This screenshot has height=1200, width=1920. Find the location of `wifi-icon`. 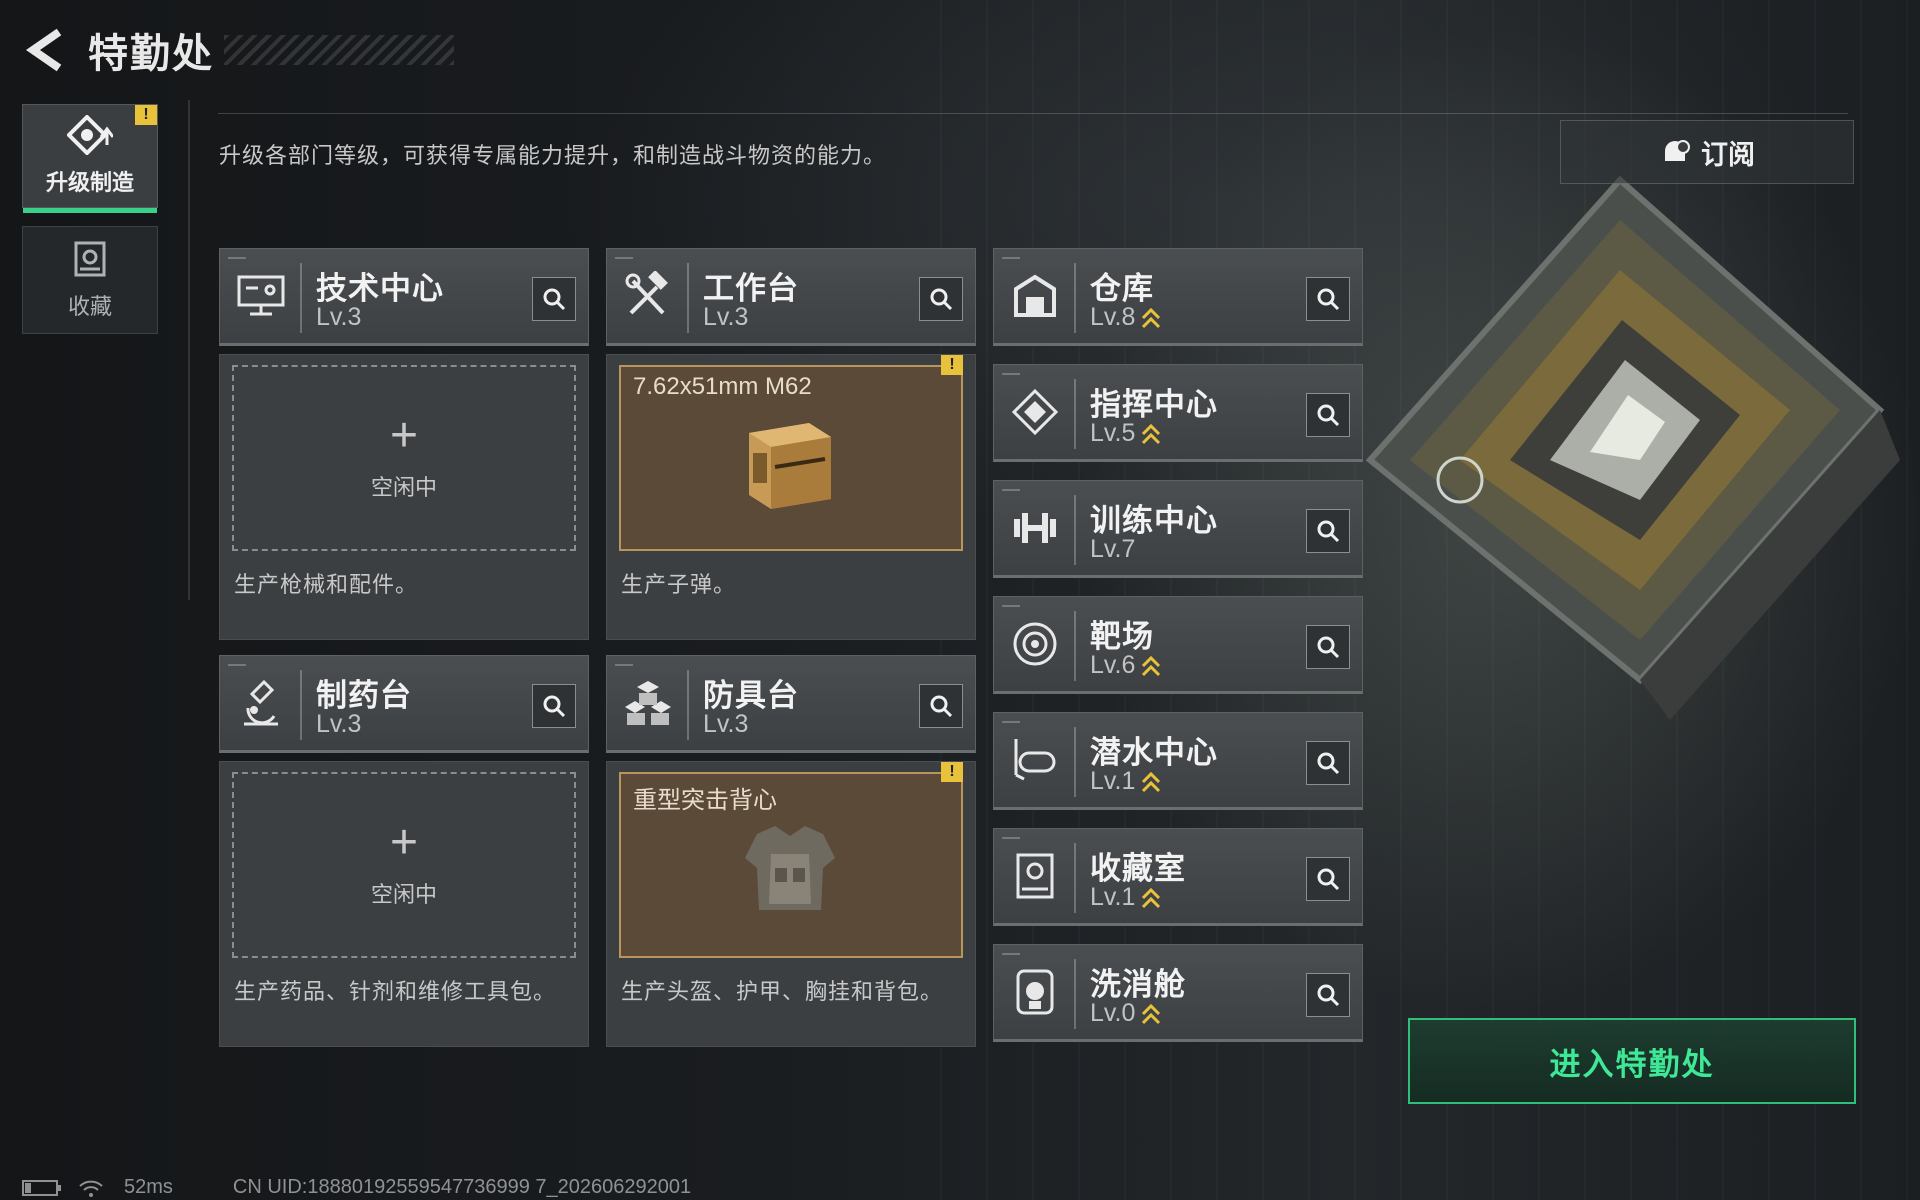

wifi-icon is located at coordinates (91, 1188).